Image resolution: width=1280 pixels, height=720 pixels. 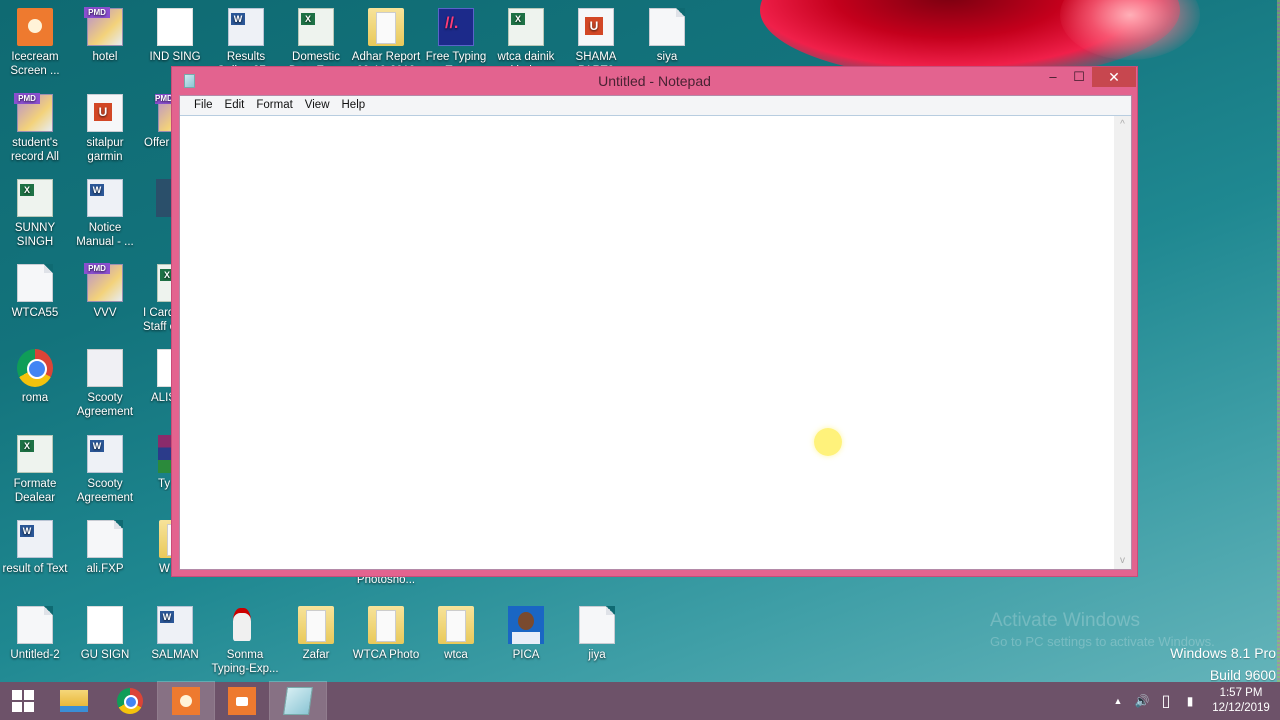 What do you see at coordinates (1241, 693) in the screenshot?
I see `clock-time: 1:57 PM` at bounding box center [1241, 693].